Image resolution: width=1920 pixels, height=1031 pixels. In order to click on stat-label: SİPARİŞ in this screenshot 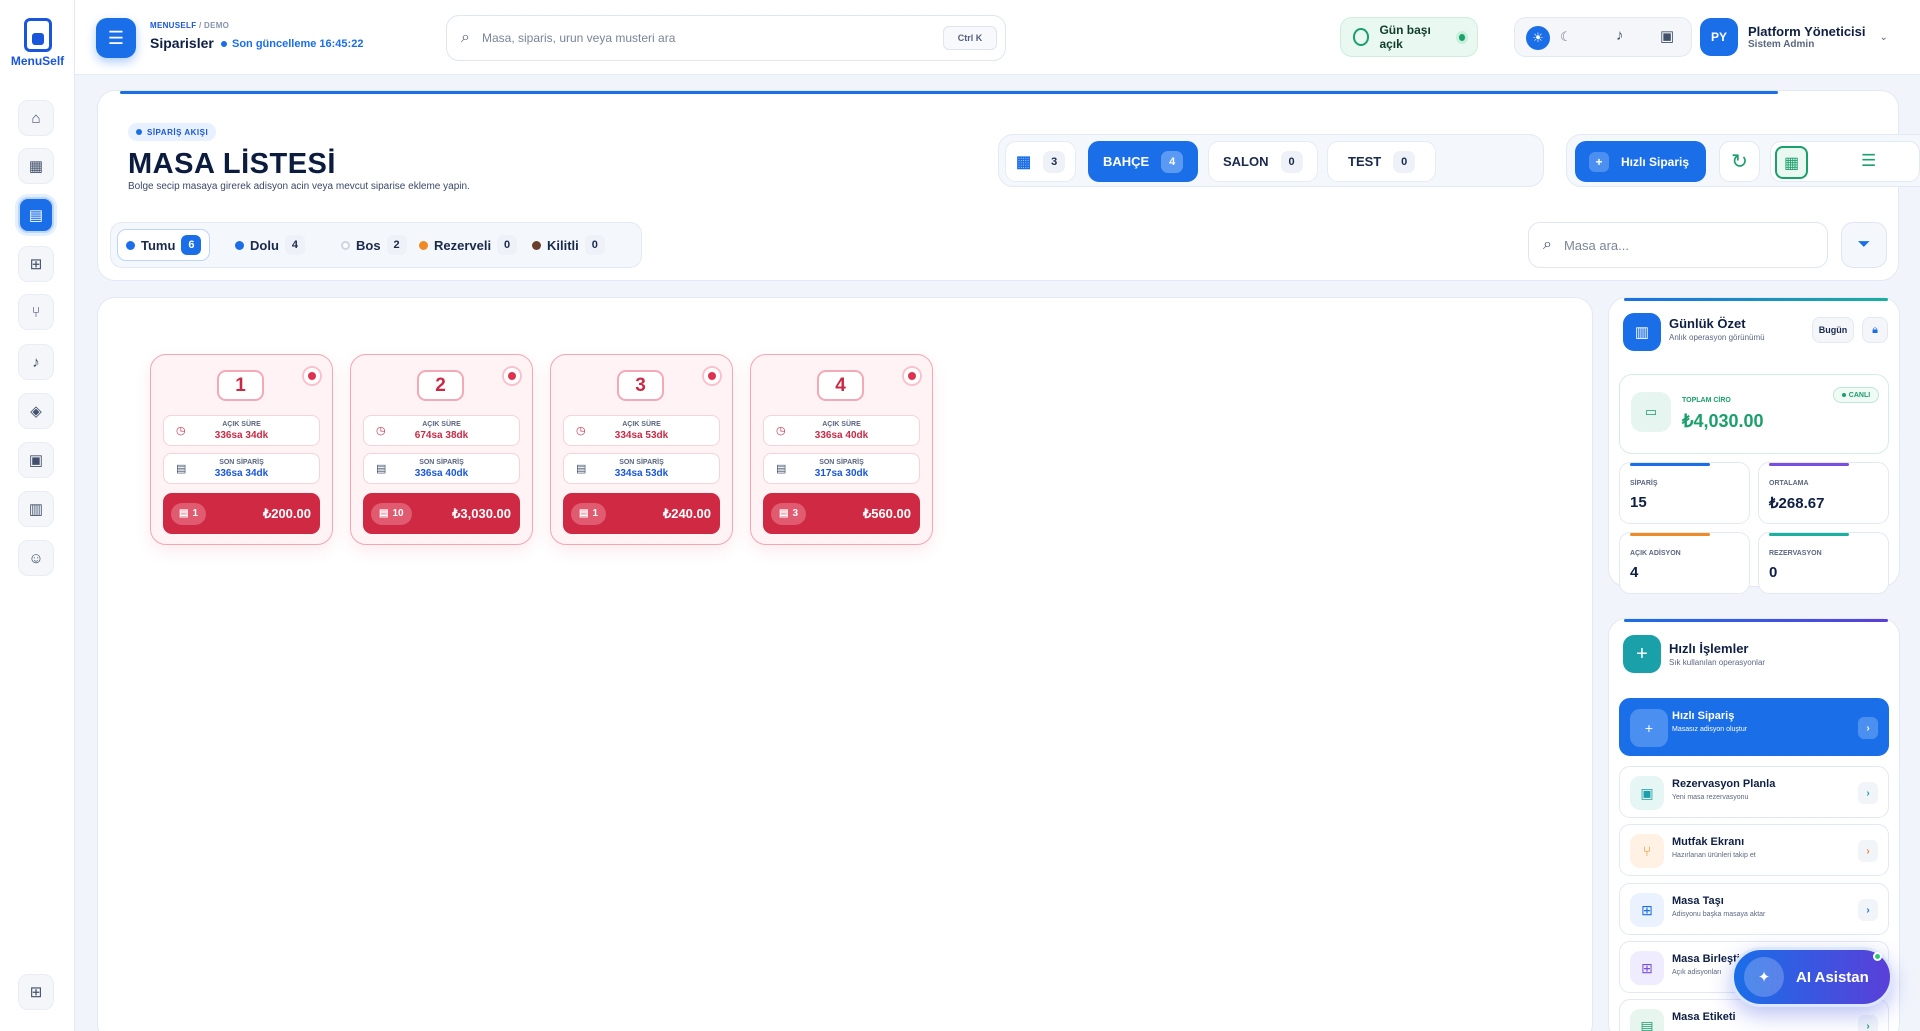, I will do `click(1644, 483)`.